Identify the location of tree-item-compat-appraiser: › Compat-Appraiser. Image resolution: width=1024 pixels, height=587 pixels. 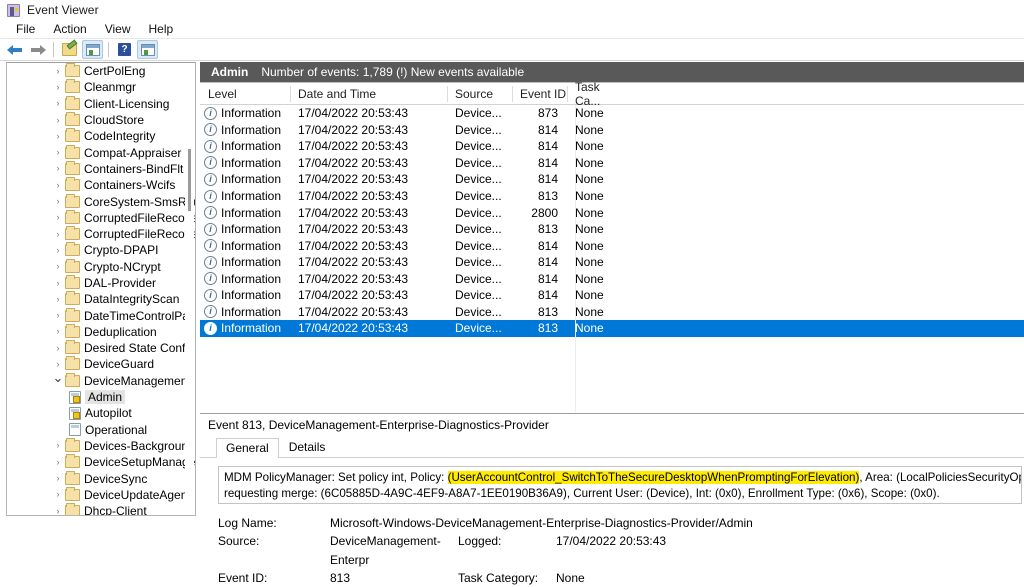
(101, 152).